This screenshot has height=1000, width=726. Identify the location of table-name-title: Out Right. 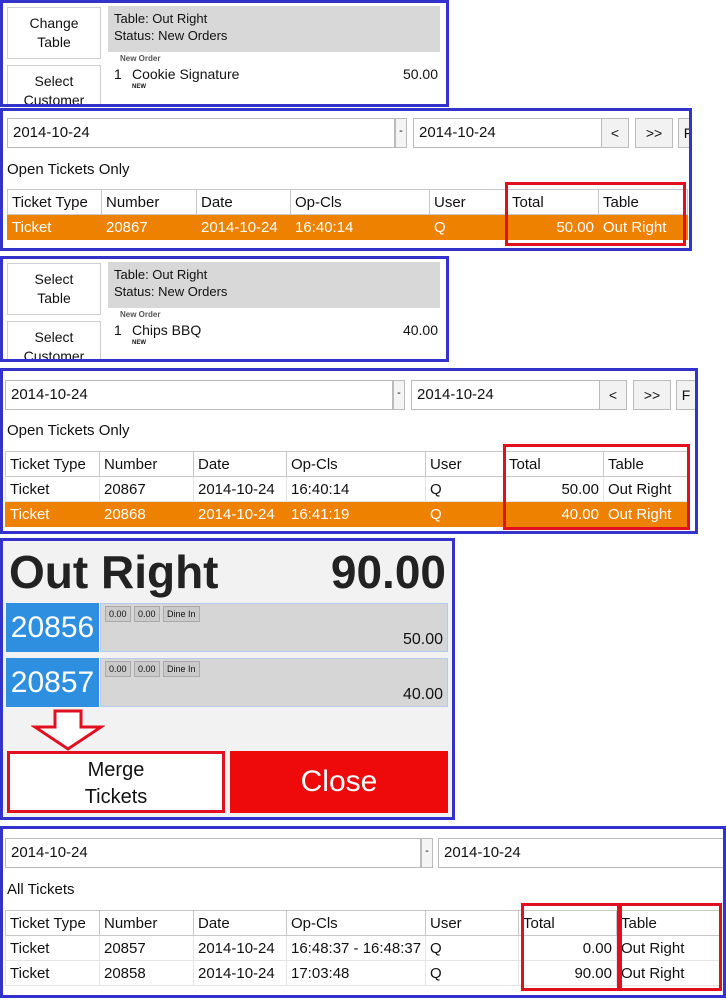
(114, 572).